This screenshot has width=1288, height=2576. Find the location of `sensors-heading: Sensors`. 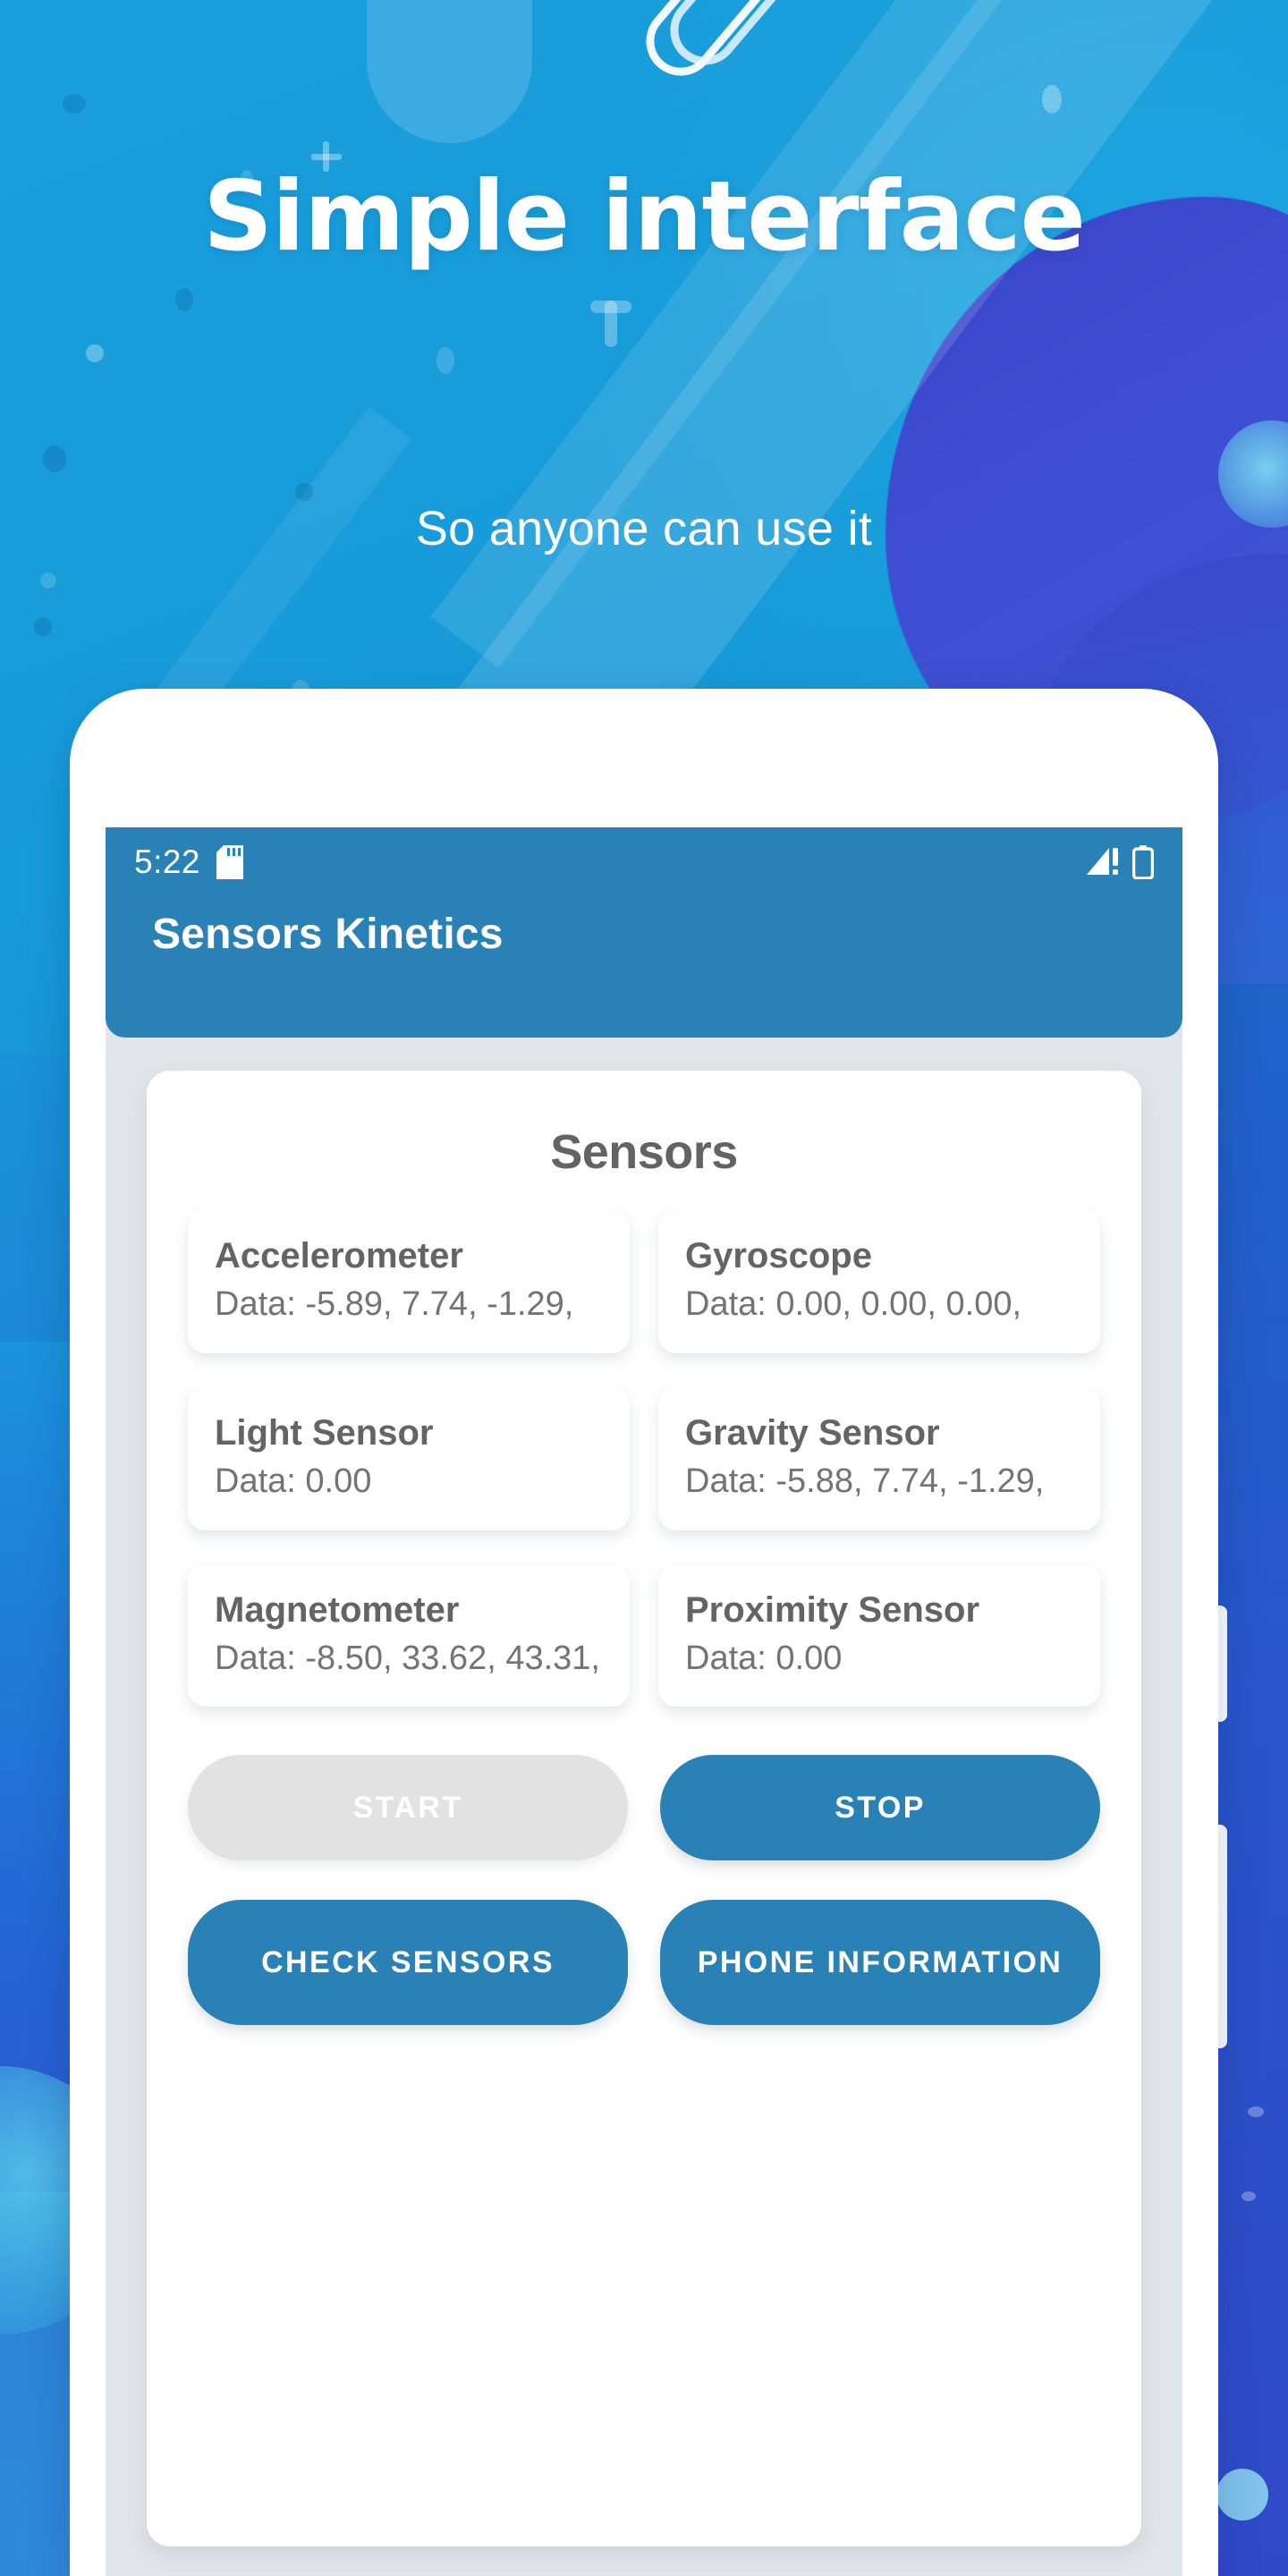

sensors-heading: Sensors is located at coordinates (644, 1152).